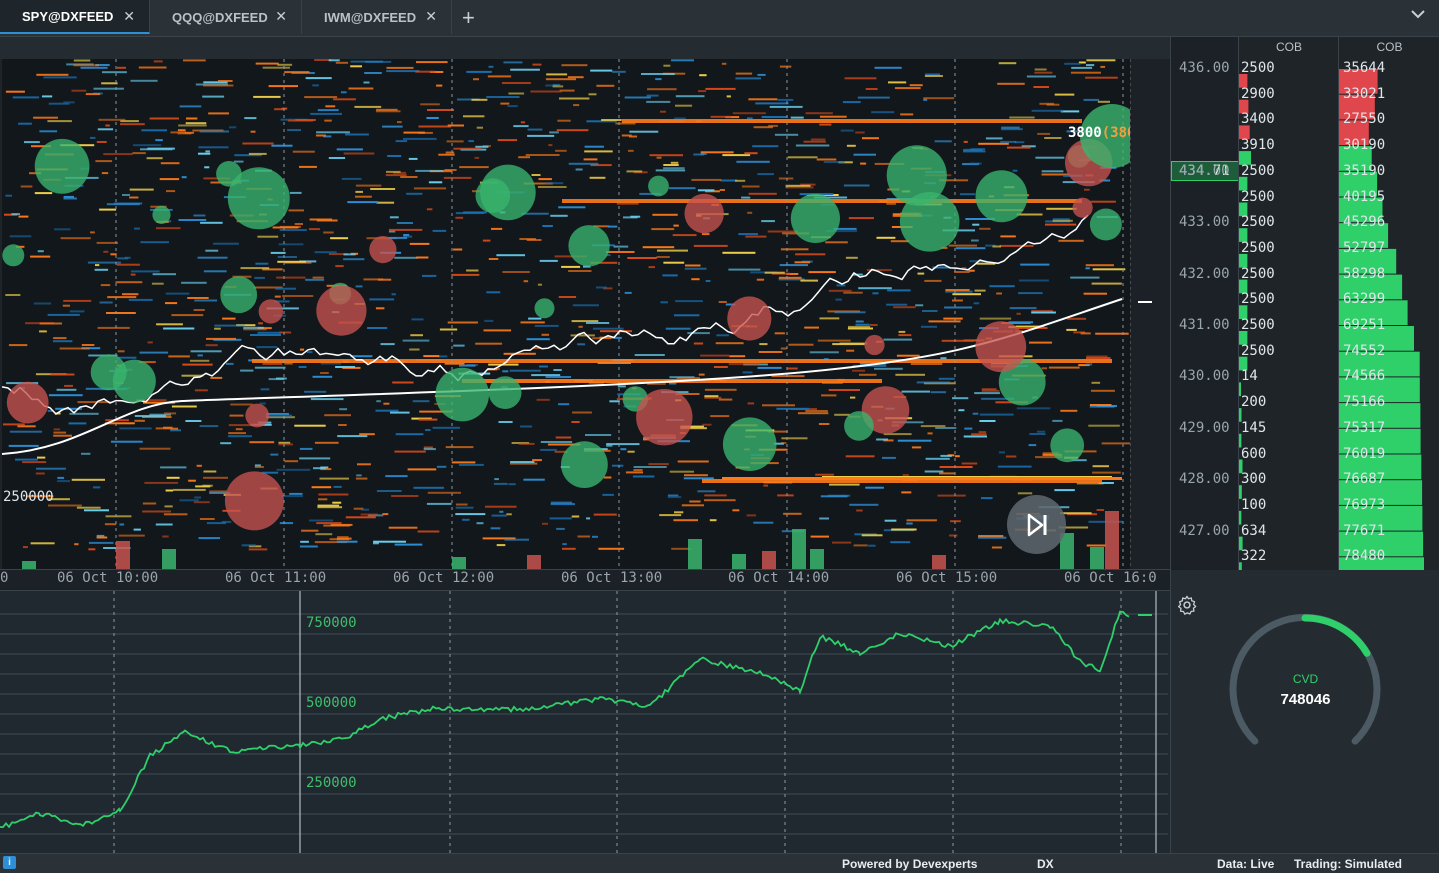 This screenshot has height=873, width=1439. I want to click on time-label: 06 Oct 11:00, so click(276, 578).